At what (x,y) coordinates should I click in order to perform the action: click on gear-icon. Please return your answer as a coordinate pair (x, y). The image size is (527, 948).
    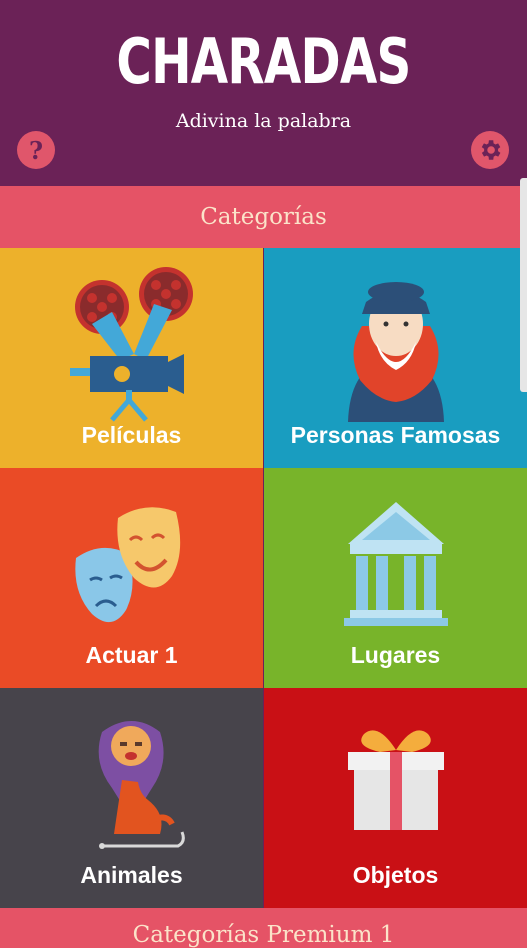
    Looking at the image, I should click on (491, 150).